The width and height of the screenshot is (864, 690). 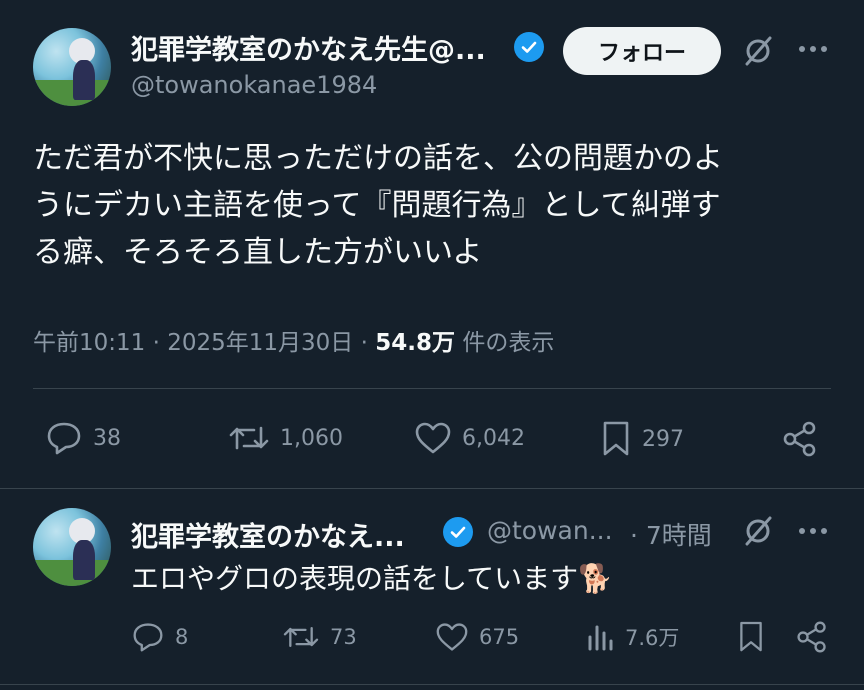 What do you see at coordinates (182, 637) in the screenshot?
I see `reply-count: 8` at bounding box center [182, 637].